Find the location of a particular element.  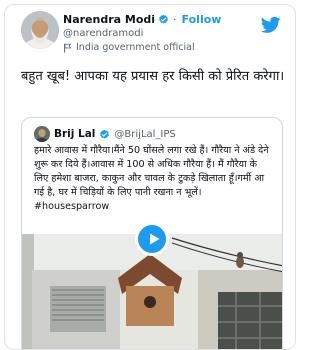

quoted-author-avatar is located at coordinates (42, 134).